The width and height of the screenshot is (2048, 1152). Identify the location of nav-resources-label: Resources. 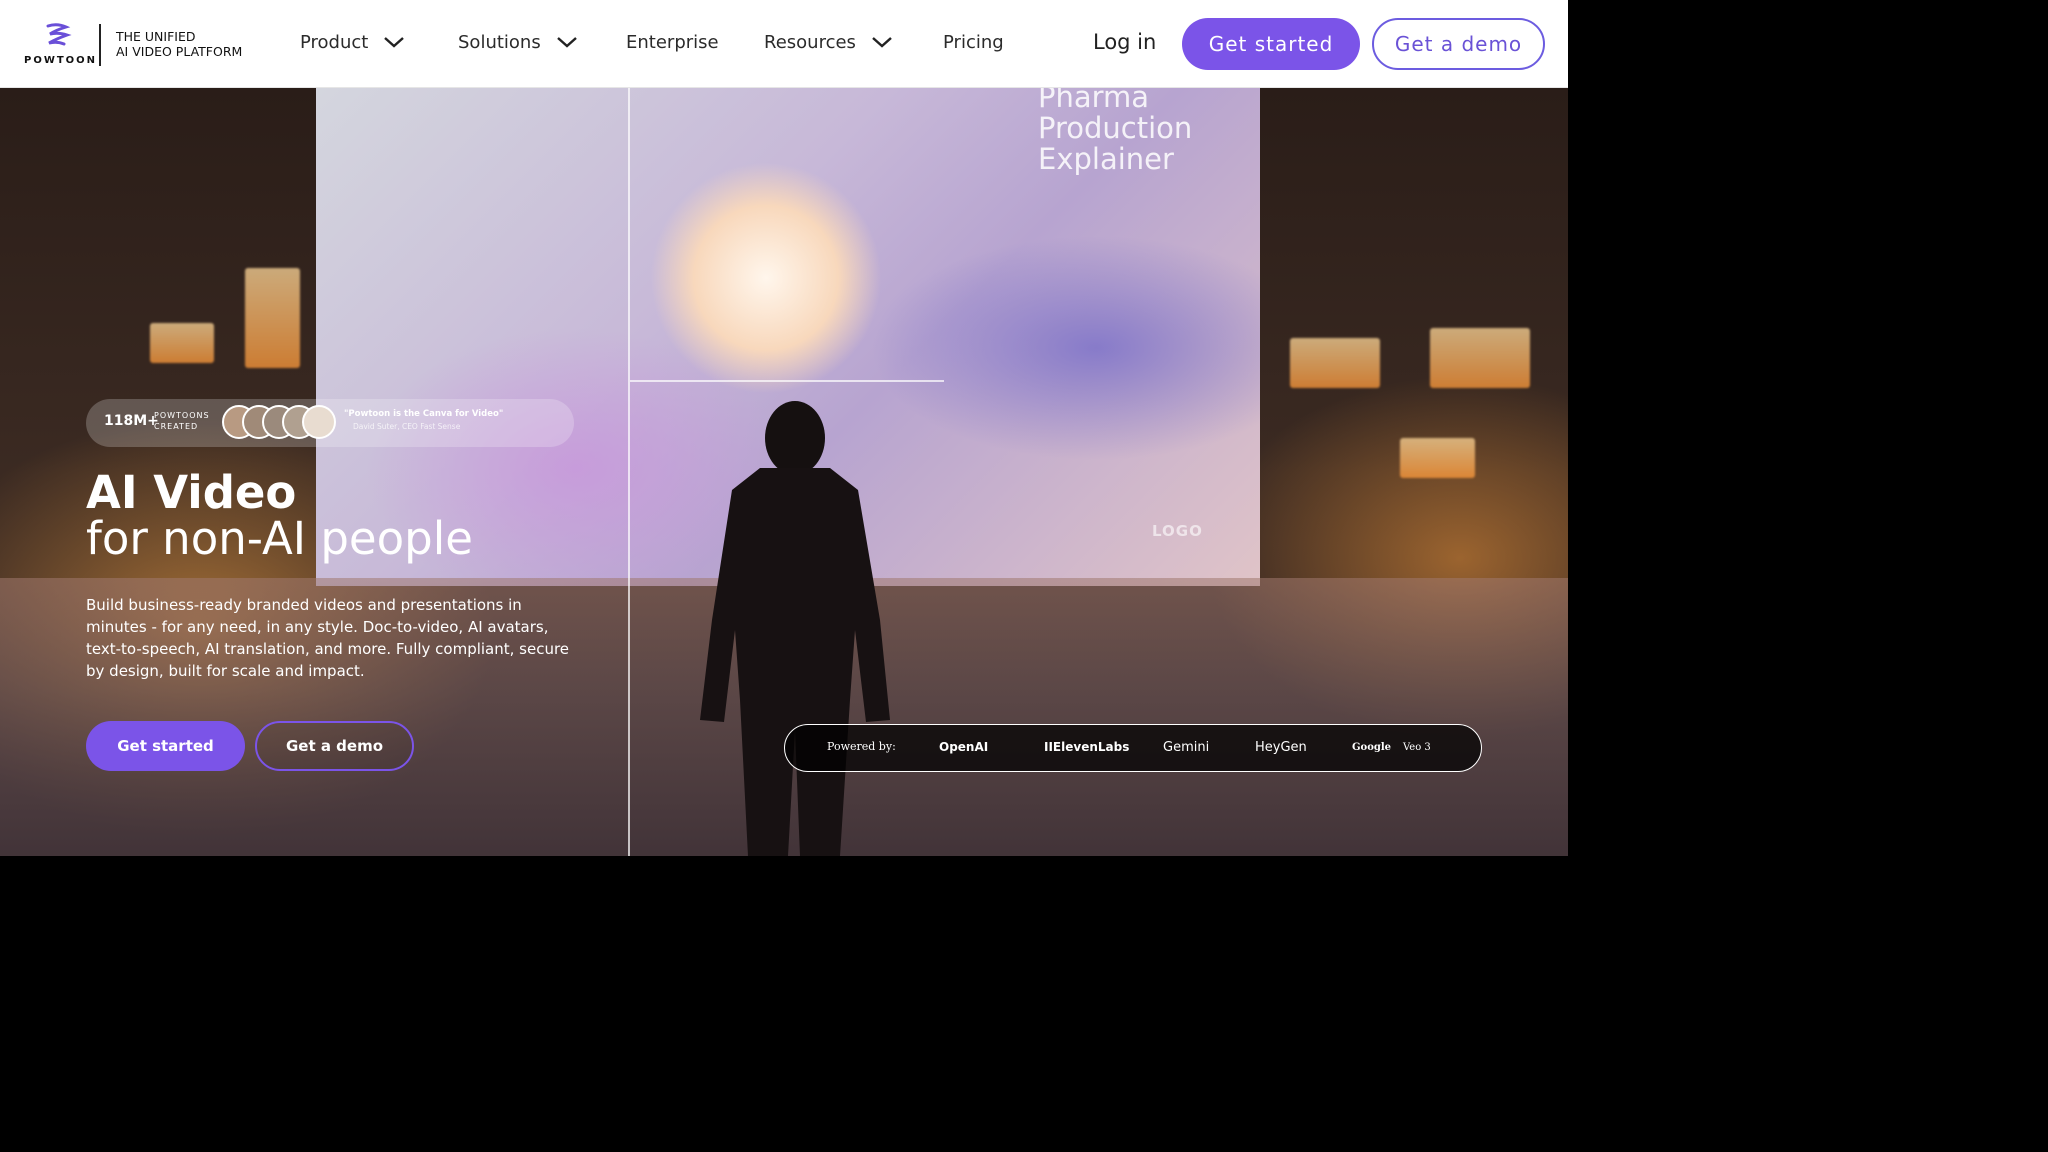
(810, 42).